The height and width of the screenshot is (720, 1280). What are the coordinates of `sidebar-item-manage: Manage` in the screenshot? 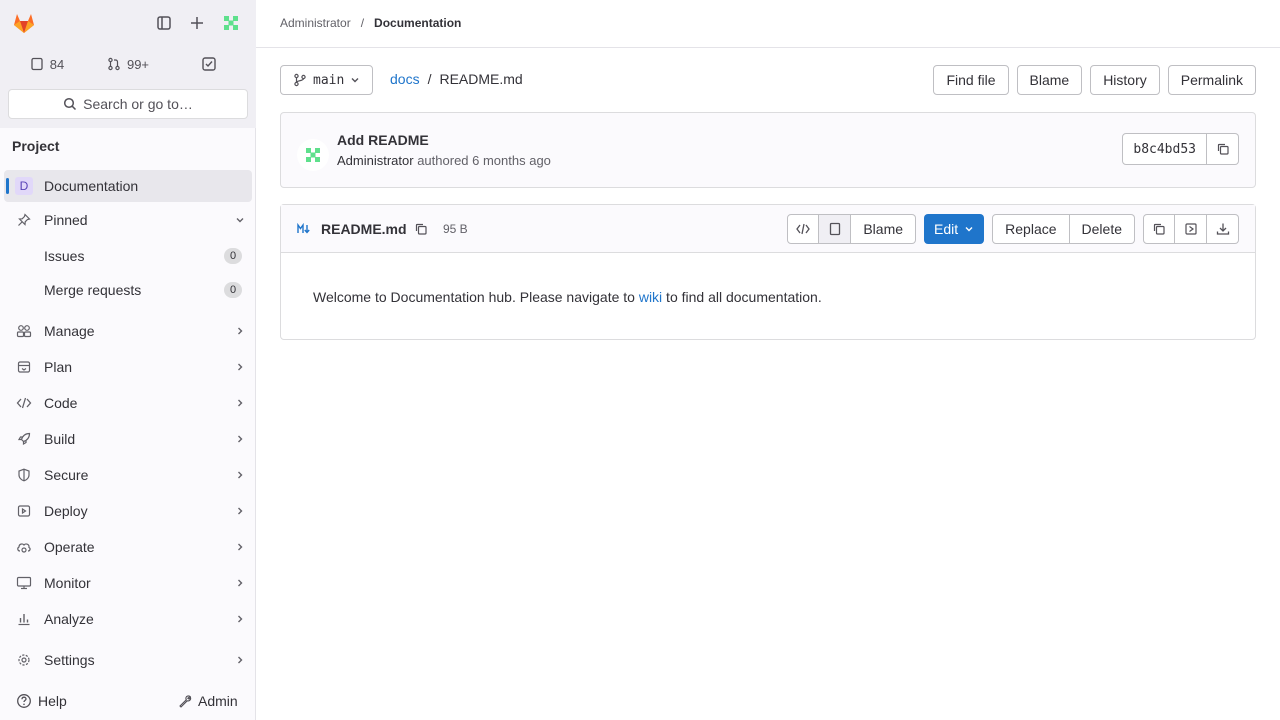 It's located at (128, 331).